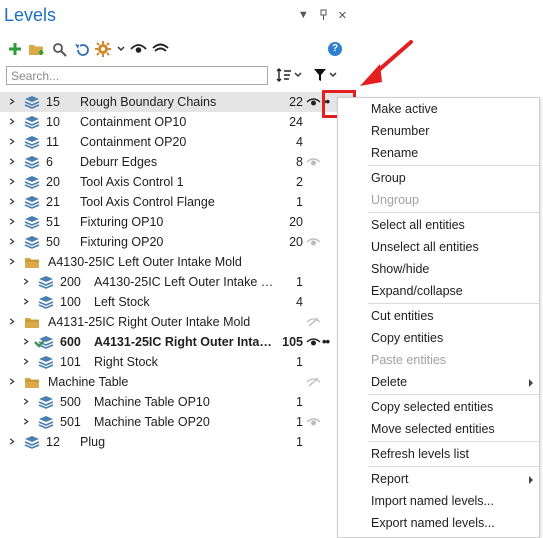 The width and height of the screenshot is (543, 538). Describe the element at coordinates (289, 75) in the screenshot. I see `sort-button` at that location.